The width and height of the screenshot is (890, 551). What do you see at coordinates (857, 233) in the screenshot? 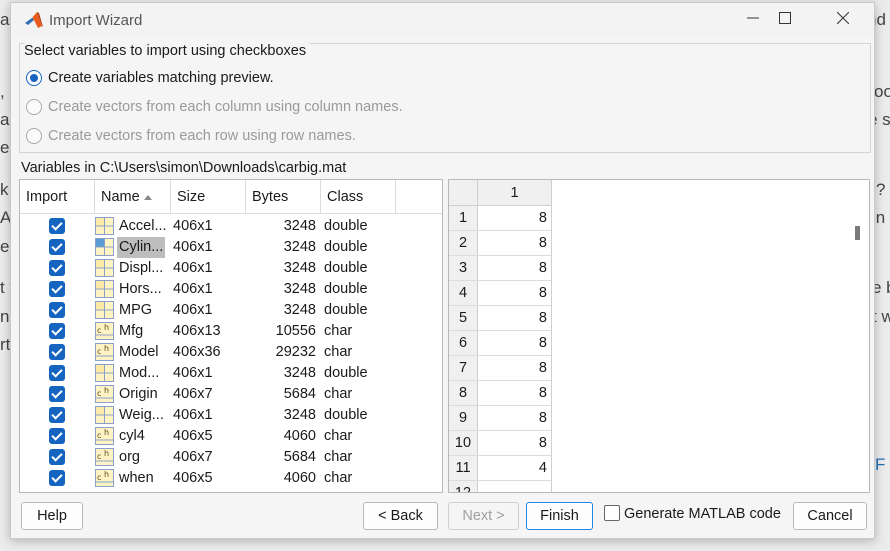
I see `vertical-scrollbar` at bounding box center [857, 233].